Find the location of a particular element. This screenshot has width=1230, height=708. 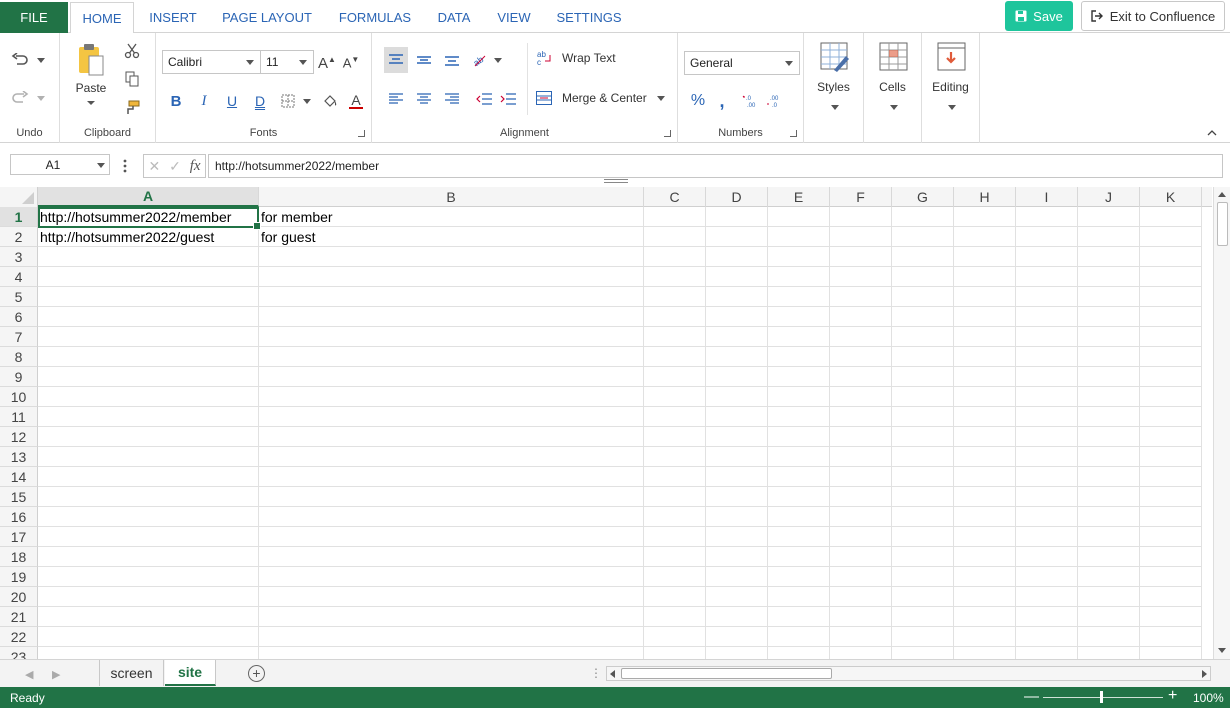

cell-a2: http://hotsummer2022/guest is located at coordinates (148, 237).